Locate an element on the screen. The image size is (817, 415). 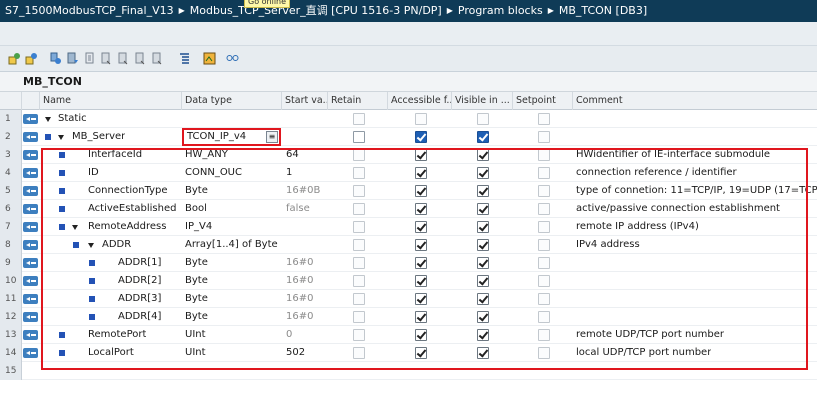
row-number: 1 is located at coordinates (11, 119).